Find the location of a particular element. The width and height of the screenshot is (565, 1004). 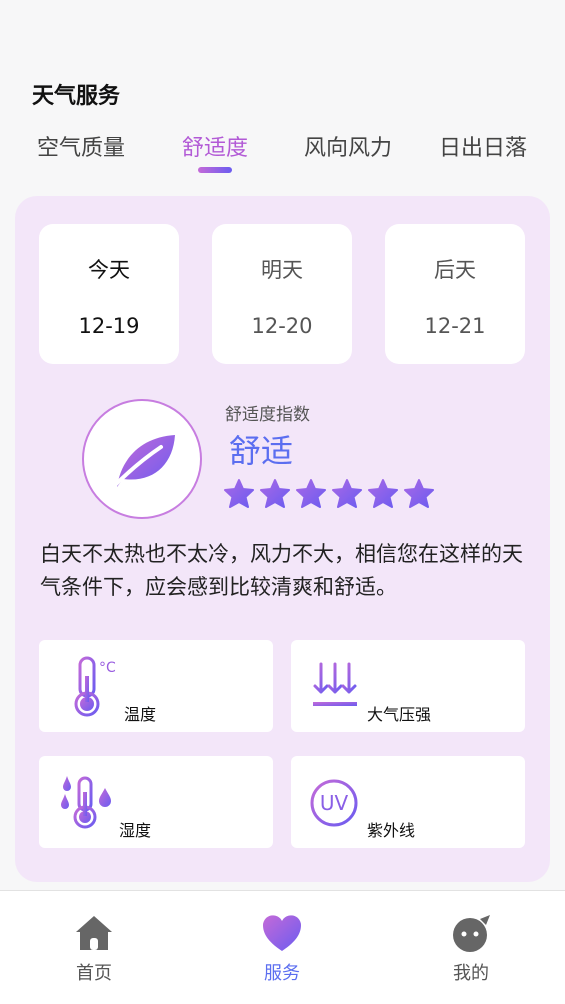

day-date: 12-20 is located at coordinates (282, 326).